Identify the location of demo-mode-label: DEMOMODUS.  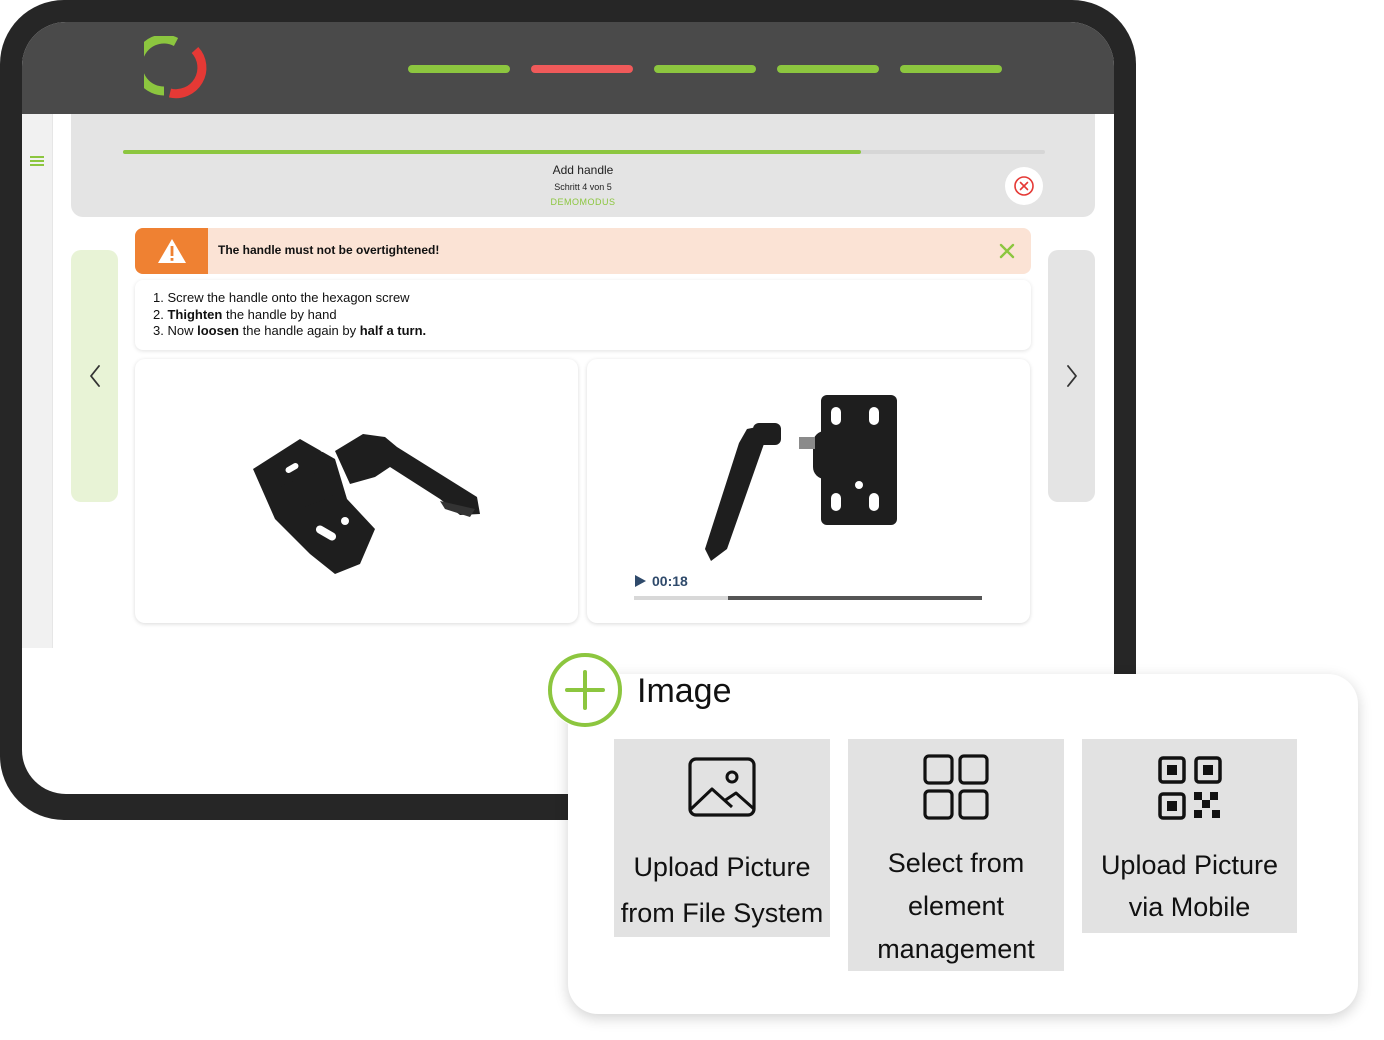
(583, 202).